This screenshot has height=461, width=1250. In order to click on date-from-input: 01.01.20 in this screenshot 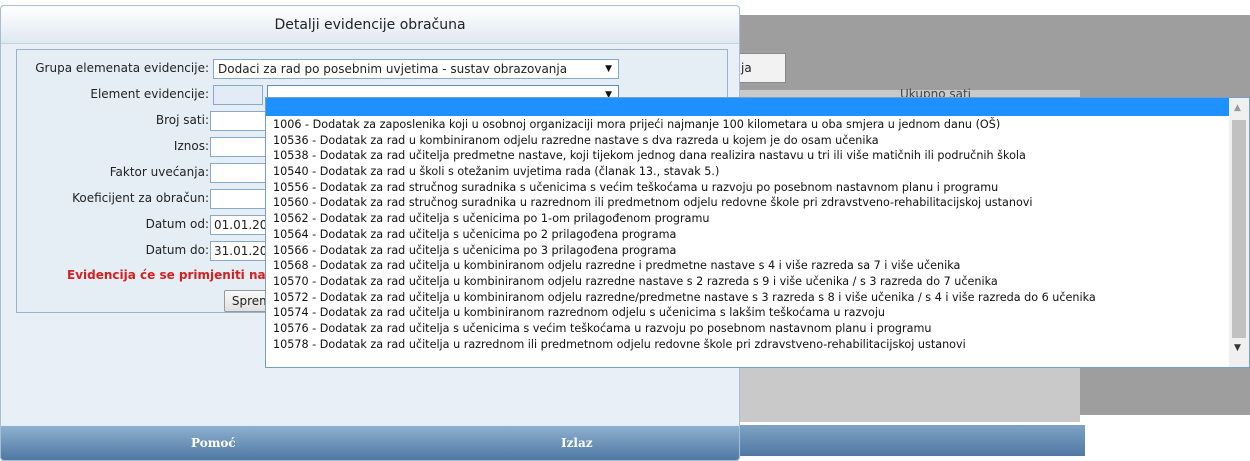, I will do `click(240, 225)`.